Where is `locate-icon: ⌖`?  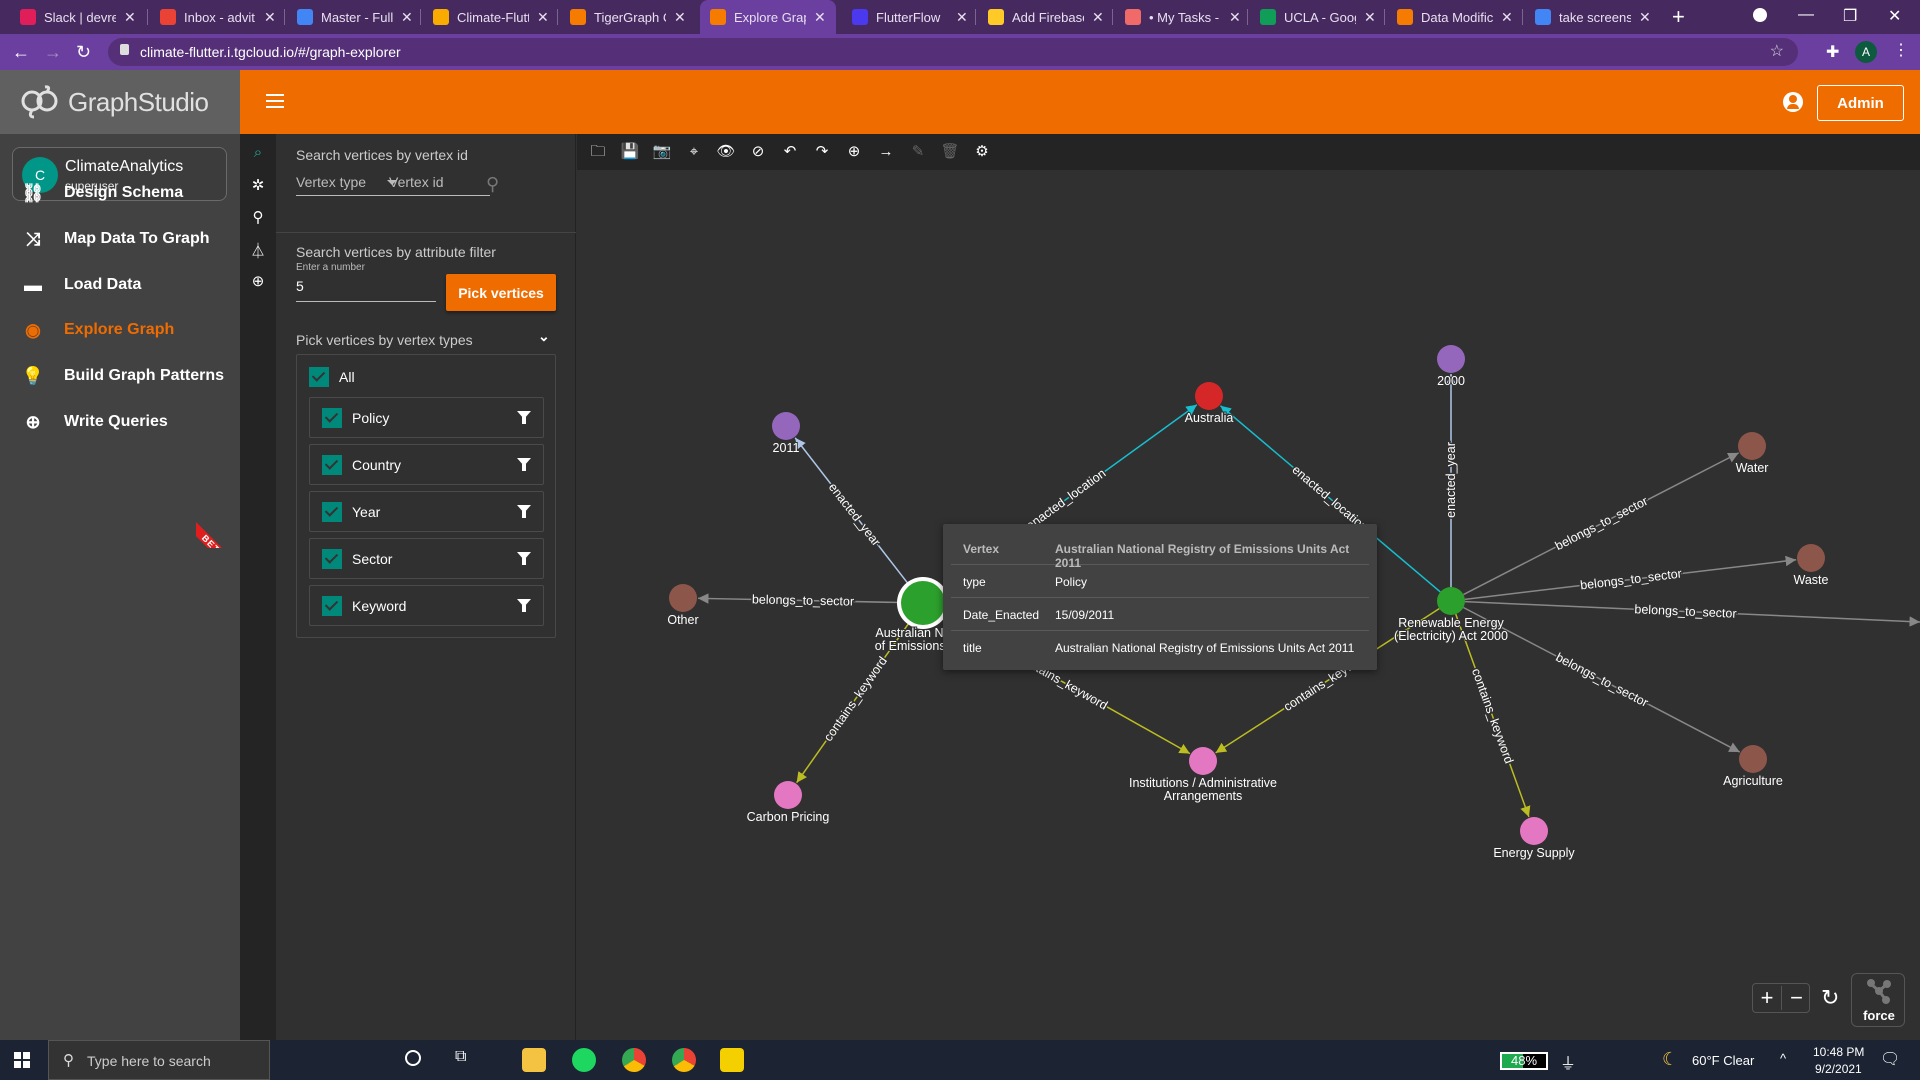
locate-icon: ⌖ is located at coordinates (694, 152).